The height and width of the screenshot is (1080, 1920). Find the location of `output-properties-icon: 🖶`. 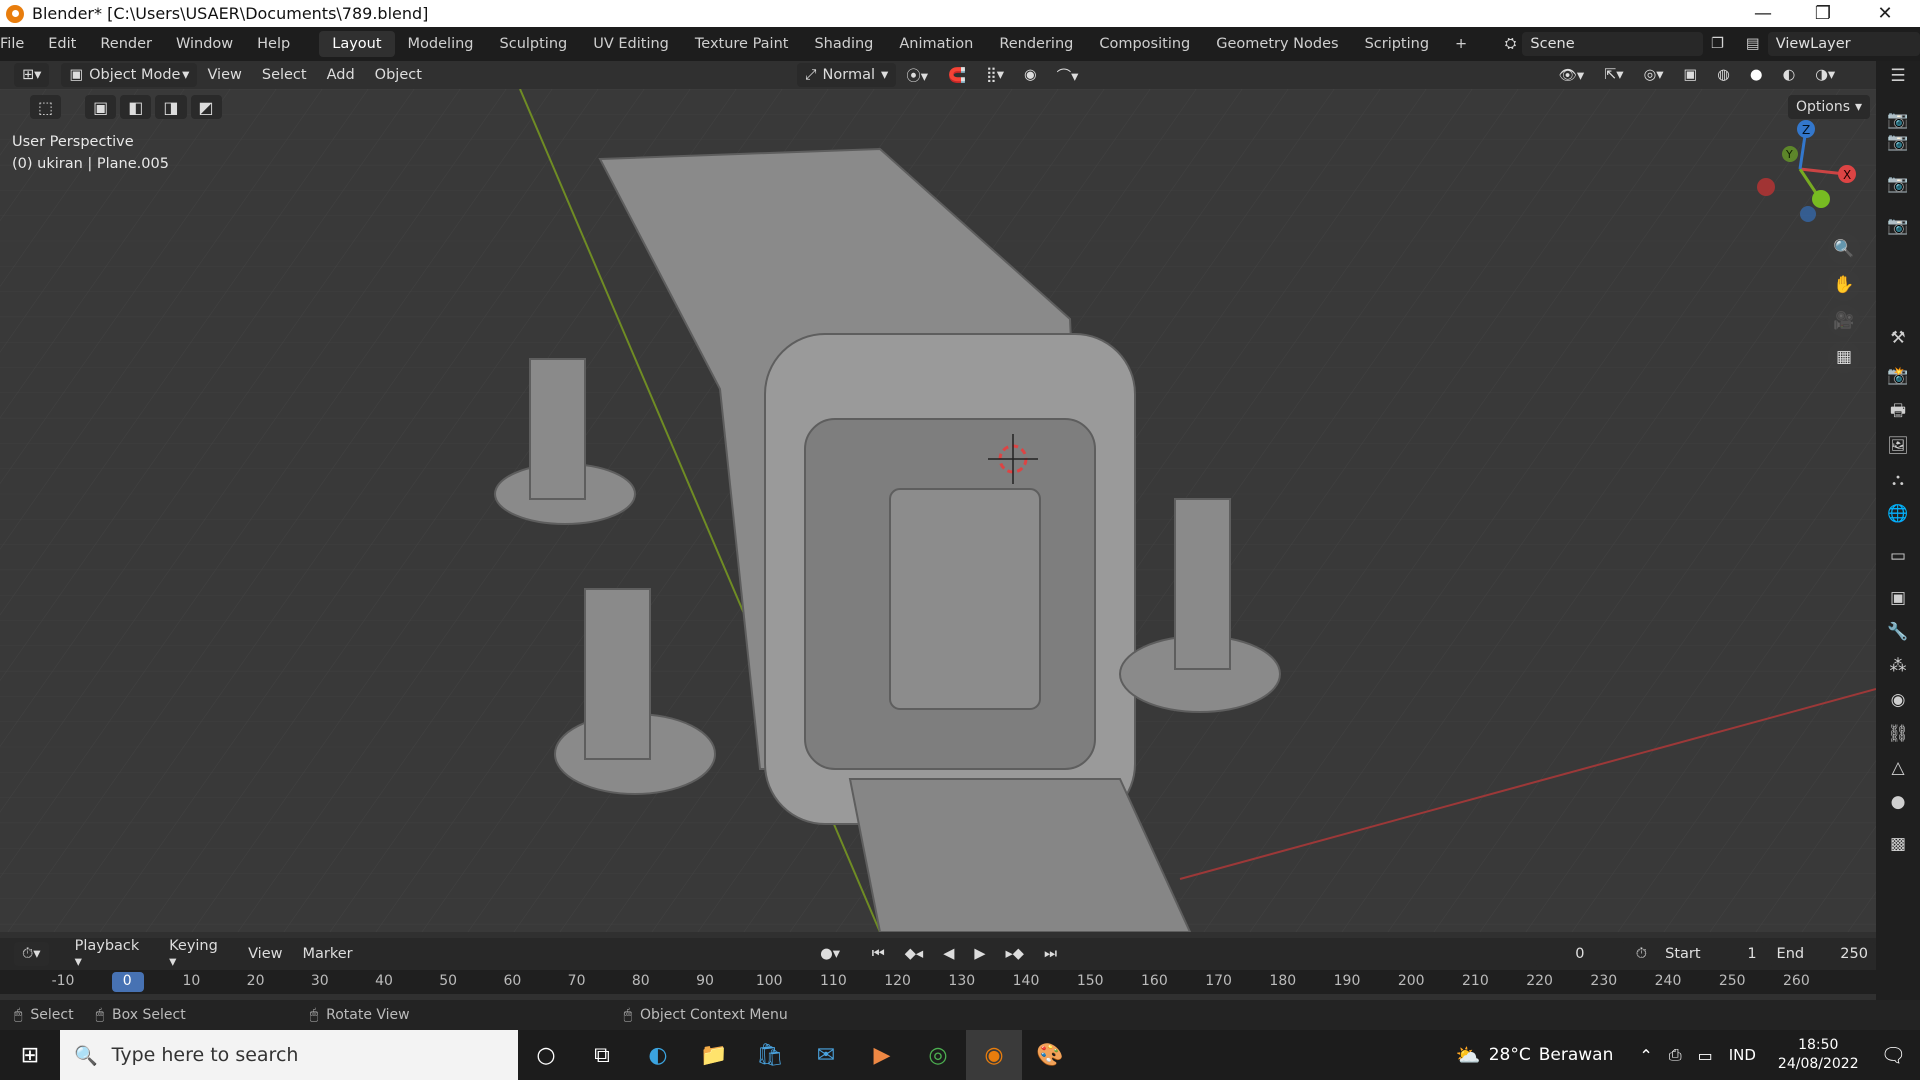

output-properties-icon: 🖶 is located at coordinates (1898, 412).